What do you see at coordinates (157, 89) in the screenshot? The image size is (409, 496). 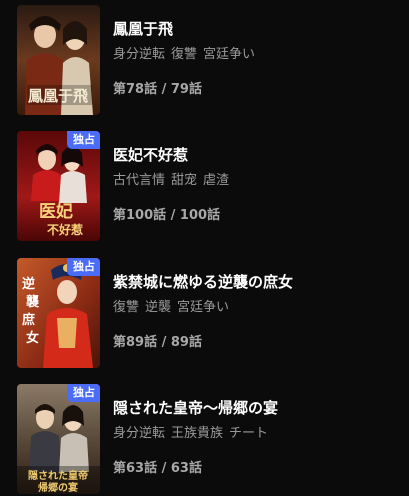 I see `episode-count: 第78話 / 79話` at bounding box center [157, 89].